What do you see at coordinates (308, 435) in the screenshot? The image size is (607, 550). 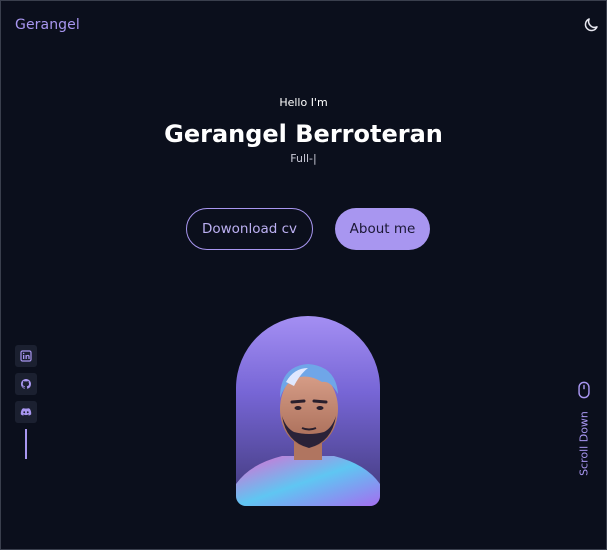 I see `profile-illustration` at bounding box center [308, 435].